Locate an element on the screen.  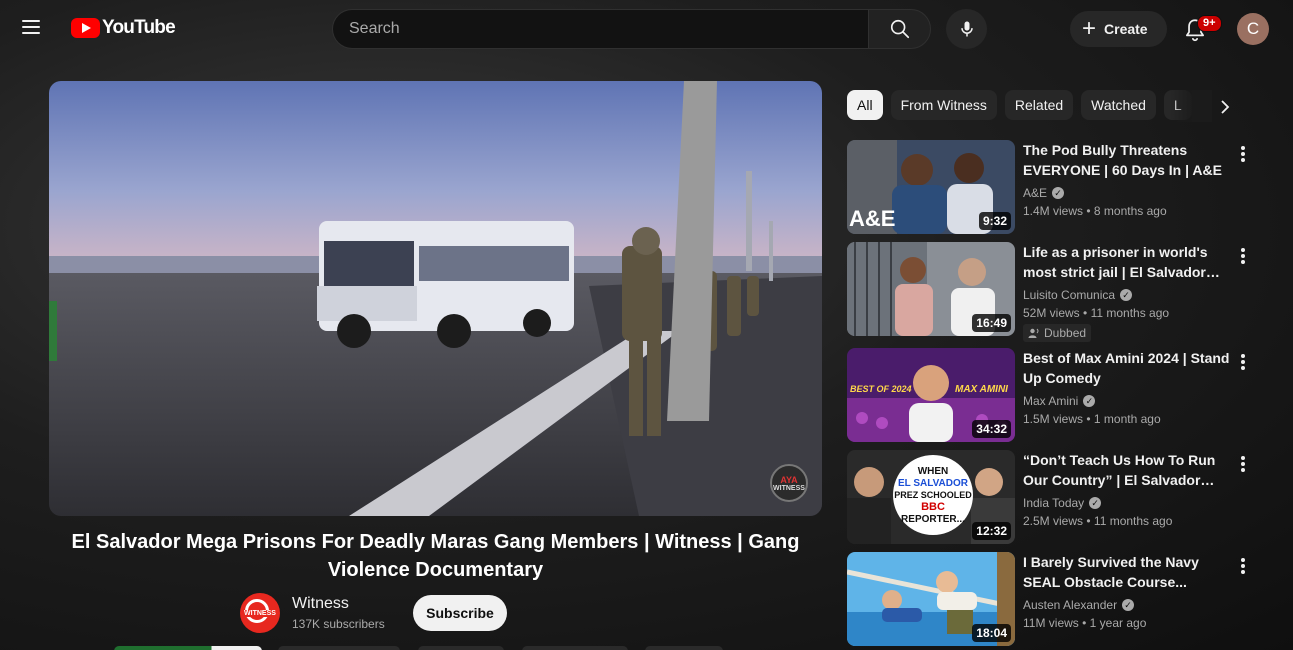
video-stats: 1.4M views • 8 months ago is located at coordinates (1095, 211).